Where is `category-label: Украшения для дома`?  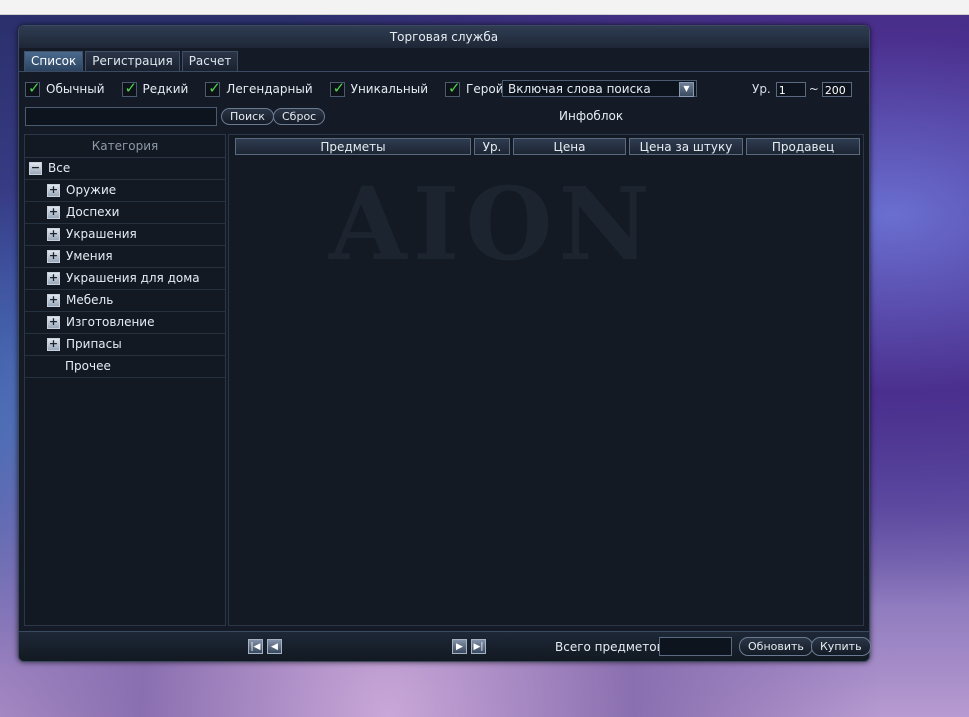
category-label: Украшения для дома is located at coordinates (133, 278).